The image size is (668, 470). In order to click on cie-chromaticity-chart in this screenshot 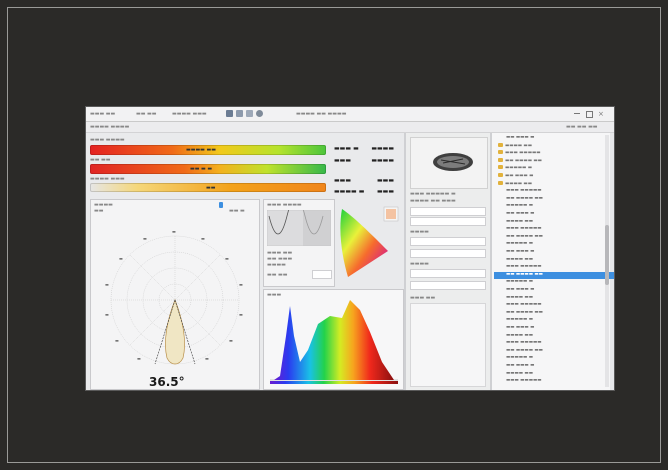, I will do `click(369, 241)`.